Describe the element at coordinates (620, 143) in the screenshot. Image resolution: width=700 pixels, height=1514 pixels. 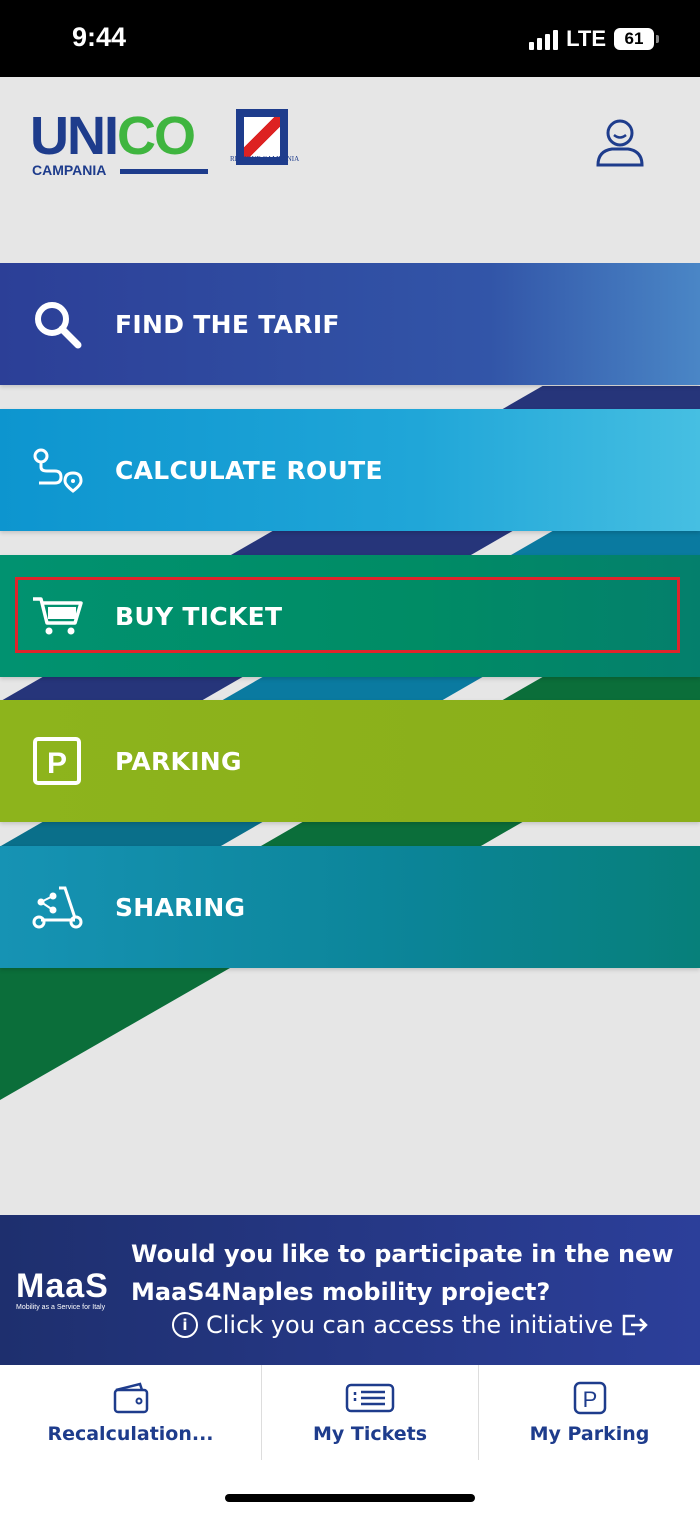
I see `profile-icon` at that location.